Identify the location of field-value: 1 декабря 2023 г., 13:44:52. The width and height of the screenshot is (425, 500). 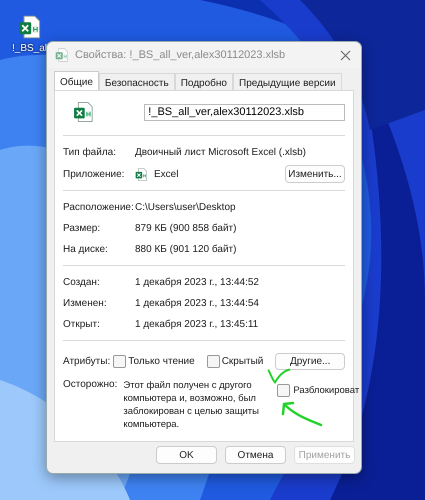
(197, 282).